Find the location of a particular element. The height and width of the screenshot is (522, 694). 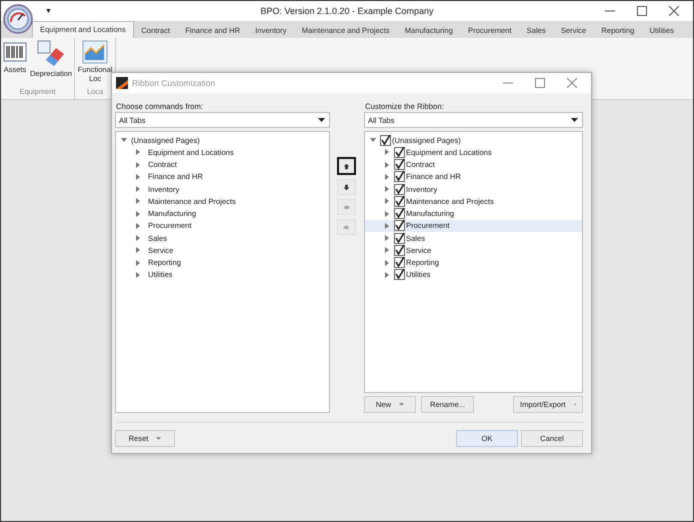

move-button is located at coordinates (346, 166).